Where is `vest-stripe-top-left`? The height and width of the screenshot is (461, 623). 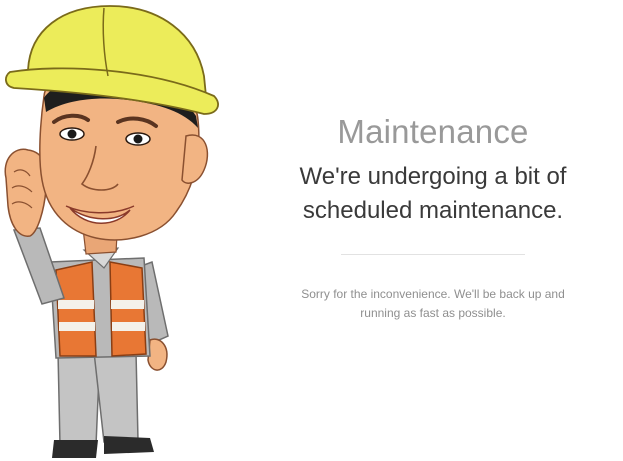
vest-stripe-top-left is located at coordinates (76, 304).